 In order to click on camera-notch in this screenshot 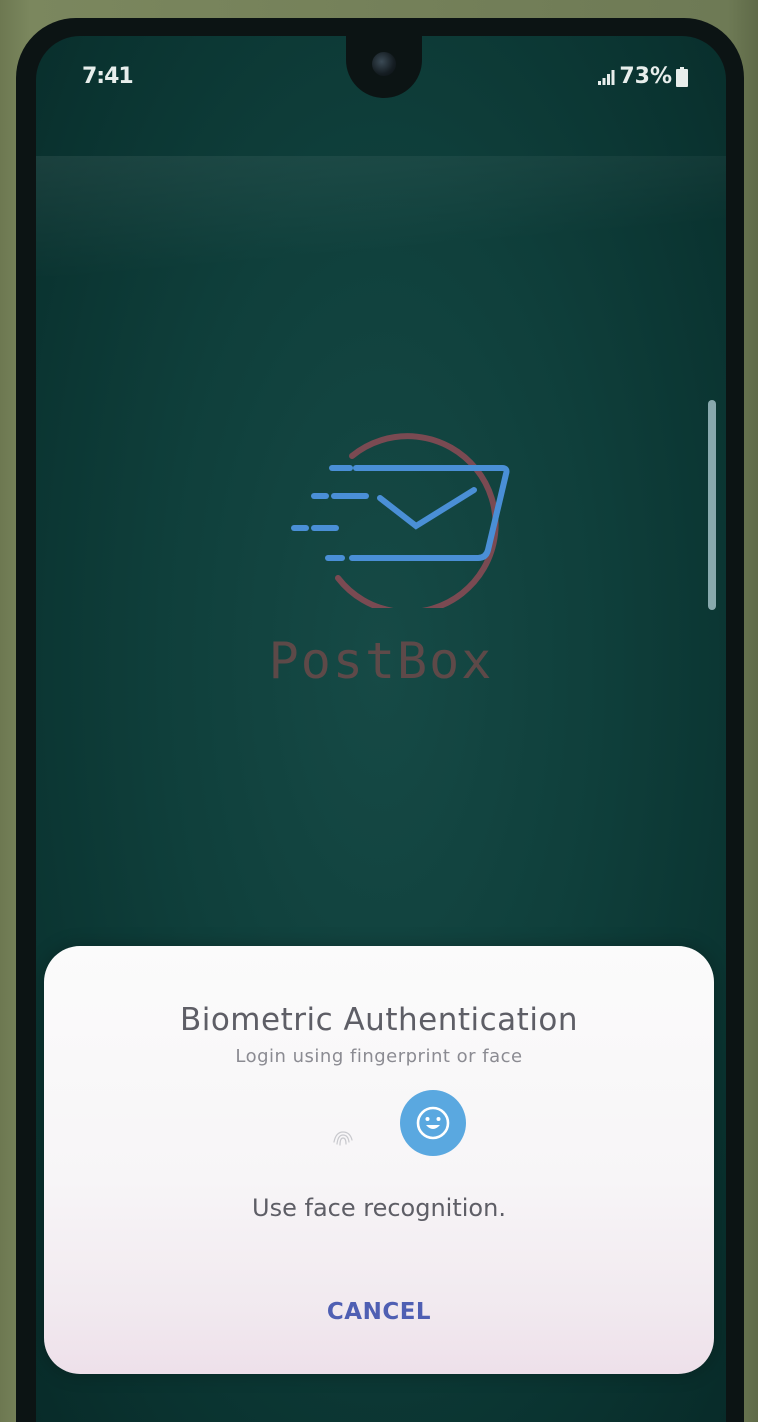, I will do `click(384, 67)`.